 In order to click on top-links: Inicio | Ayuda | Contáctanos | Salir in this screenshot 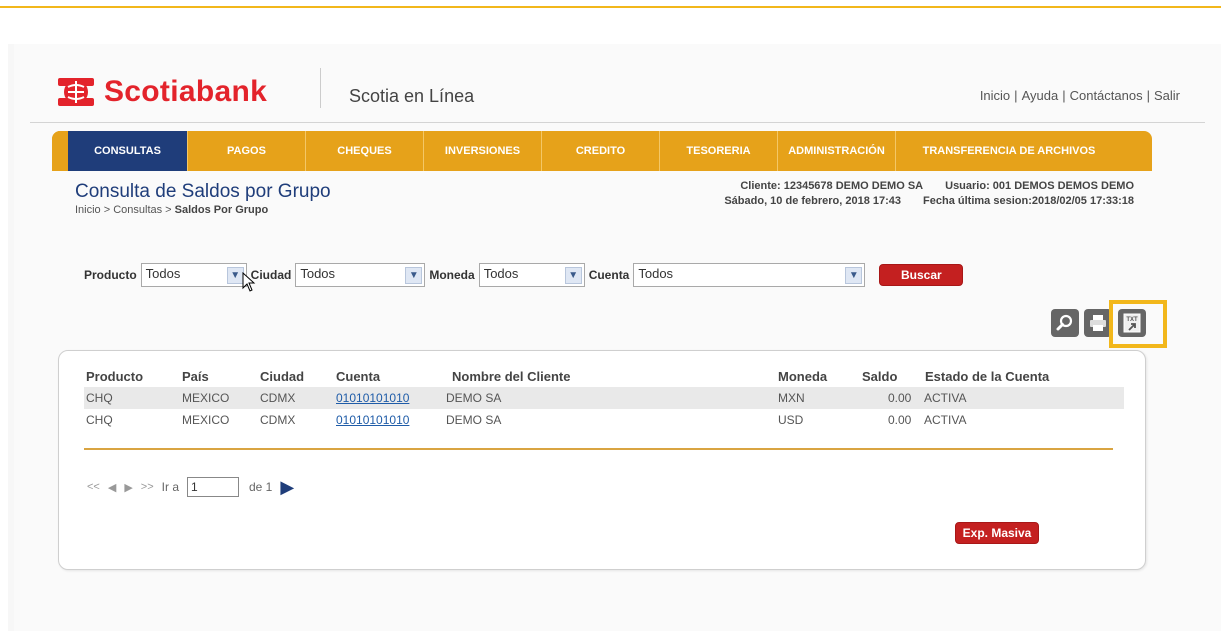, I will do `click(1079, 95)`.